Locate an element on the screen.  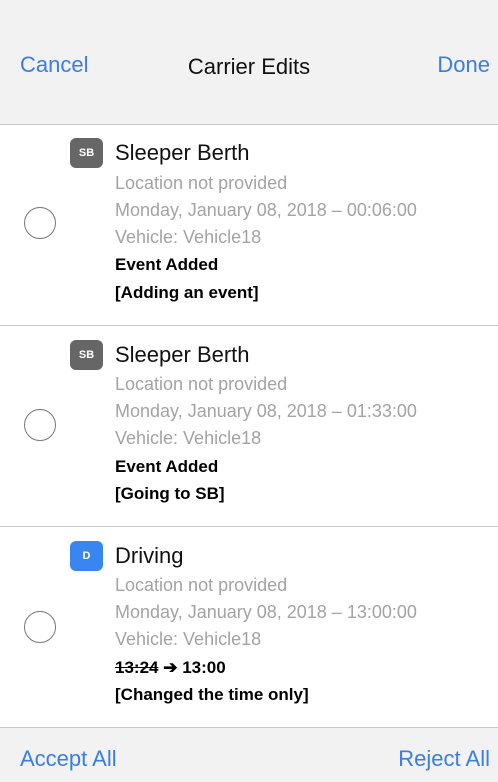
accept-all-button: Accept All is located at coordinates (68, 759).